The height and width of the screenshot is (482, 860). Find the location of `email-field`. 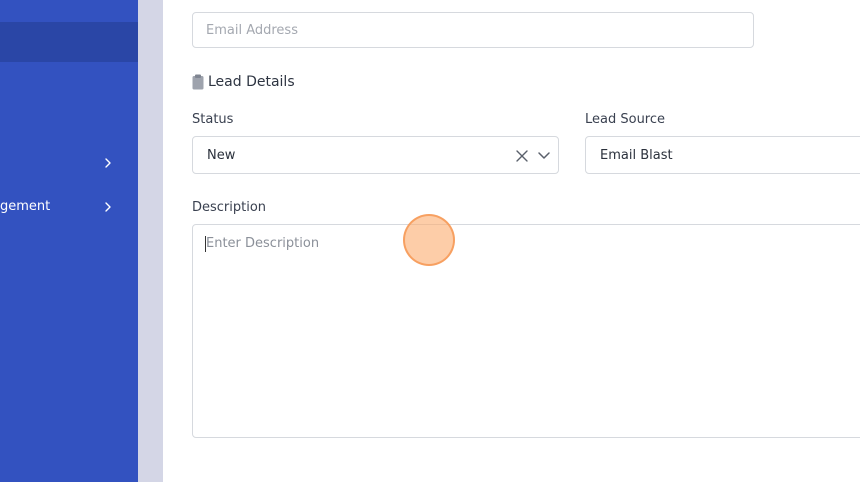

email-field is located at coordinates (473, 30).